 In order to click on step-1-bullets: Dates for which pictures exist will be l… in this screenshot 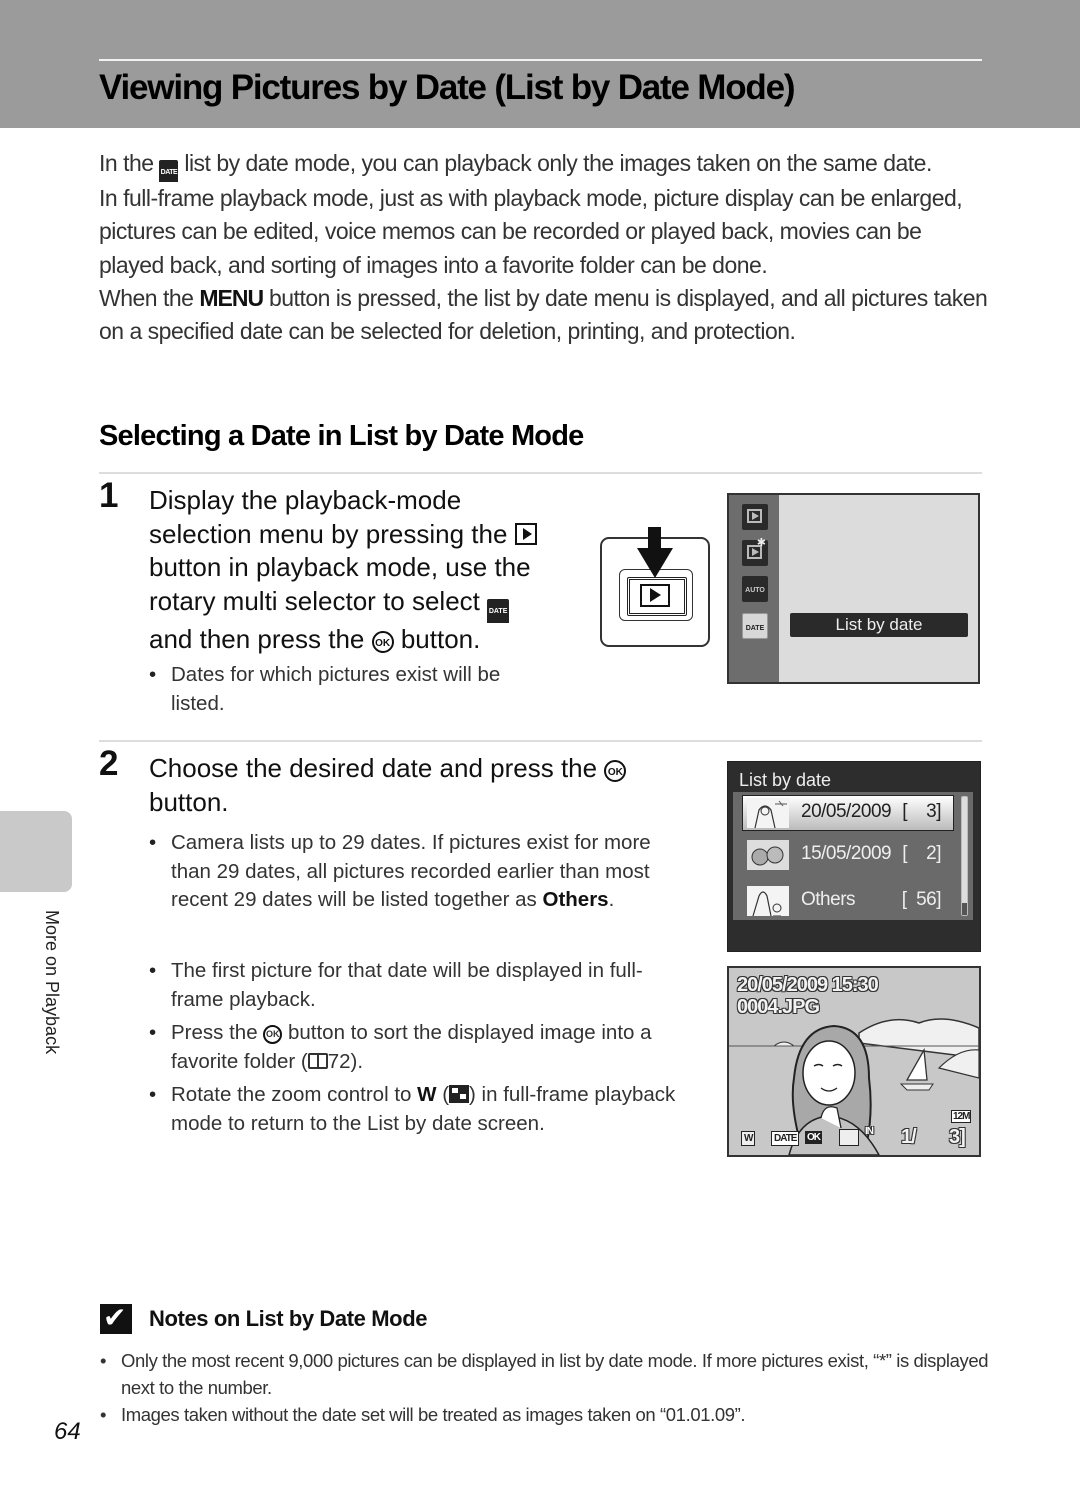, I will do `click(349, 692)`.